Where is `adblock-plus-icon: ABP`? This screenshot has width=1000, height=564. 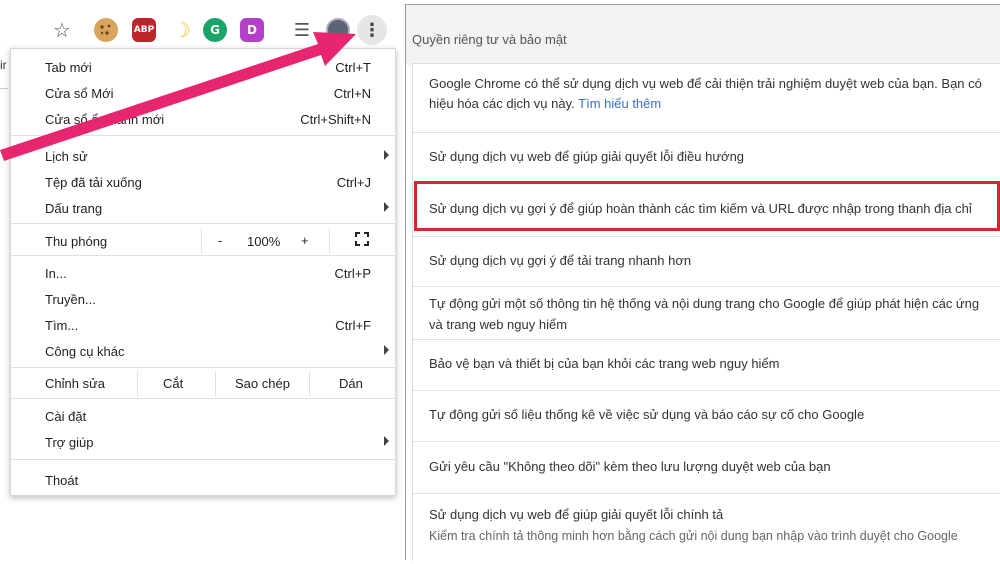 adblock-plus-icon: ABP is located at coordinates (144, 30).